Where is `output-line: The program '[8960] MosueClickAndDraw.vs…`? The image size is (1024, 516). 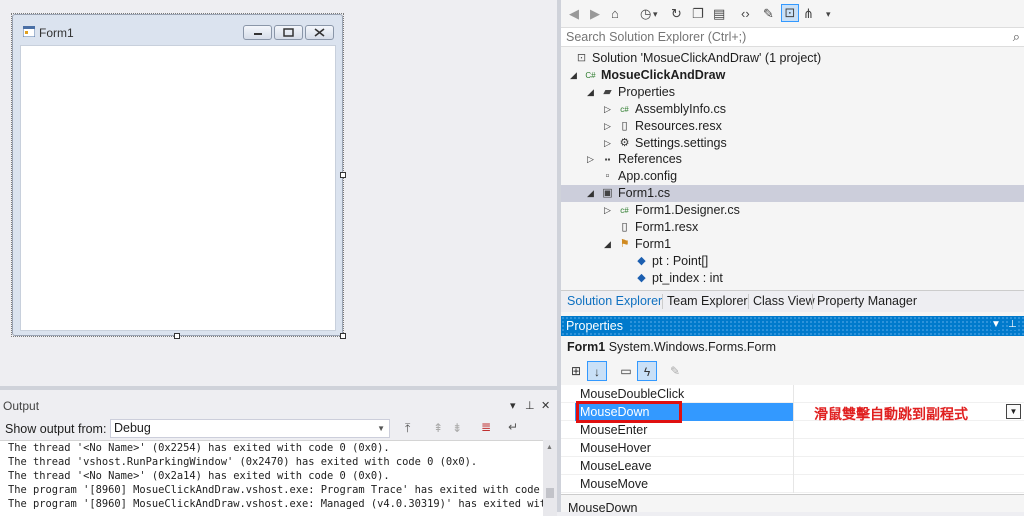 output-line: The program '[8960] MosueClickAndDraw.vs… is located at coordinates (275, 504).